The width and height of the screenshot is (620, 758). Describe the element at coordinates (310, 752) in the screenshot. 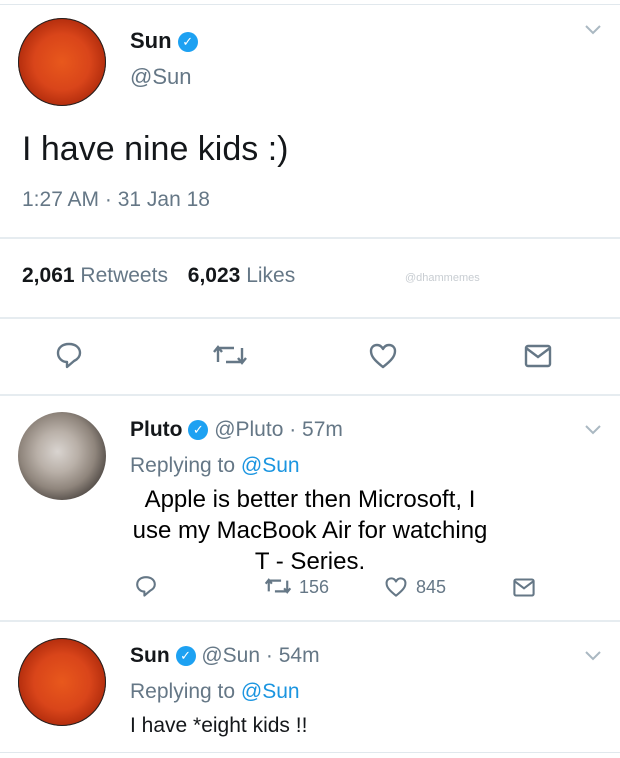

I see `reply2-bottom-divider` at that location.